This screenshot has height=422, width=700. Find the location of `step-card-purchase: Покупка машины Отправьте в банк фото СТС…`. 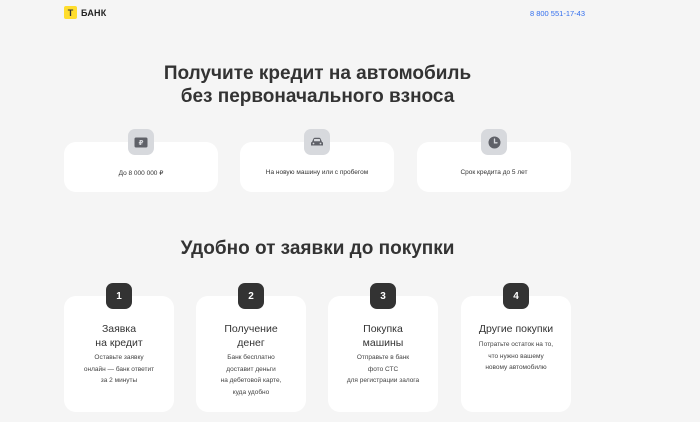

step-card-purchase: Покупка машины Отправьте в банк фото СТС… is located at coordinates (383, 354).